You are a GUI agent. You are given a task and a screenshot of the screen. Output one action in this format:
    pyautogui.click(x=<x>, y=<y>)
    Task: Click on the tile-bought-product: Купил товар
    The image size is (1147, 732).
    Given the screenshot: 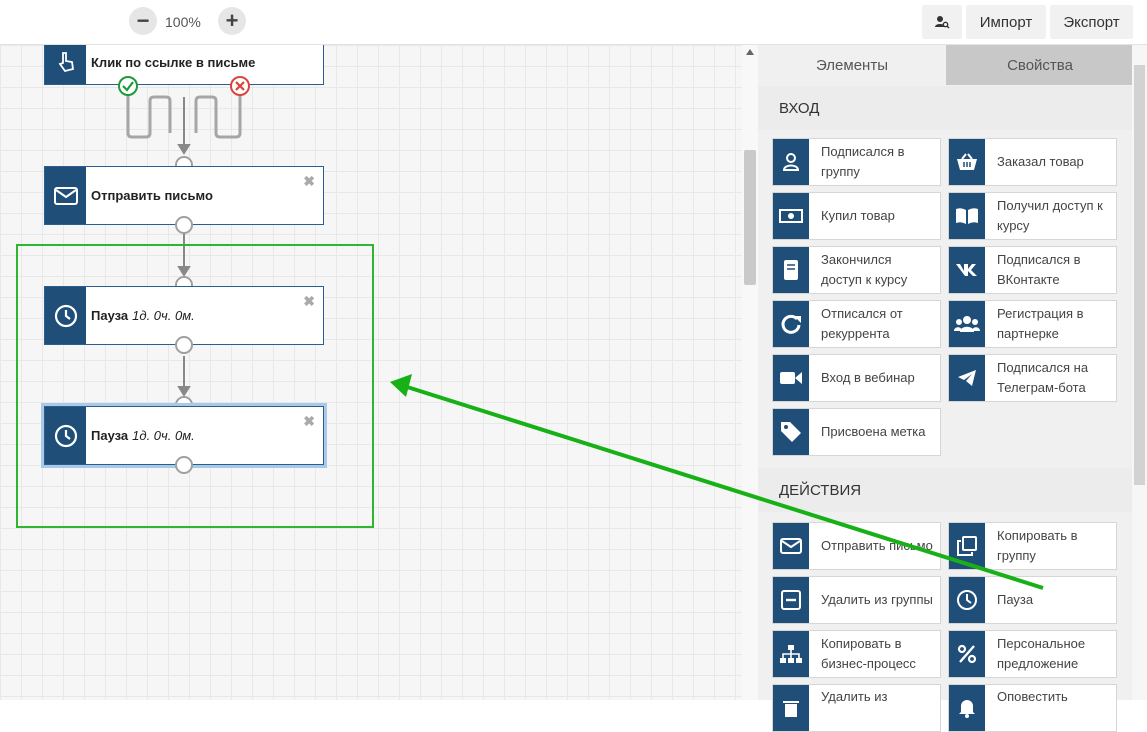 What is the action you would take?
    pyautogui.click(x=856, y=216)
    